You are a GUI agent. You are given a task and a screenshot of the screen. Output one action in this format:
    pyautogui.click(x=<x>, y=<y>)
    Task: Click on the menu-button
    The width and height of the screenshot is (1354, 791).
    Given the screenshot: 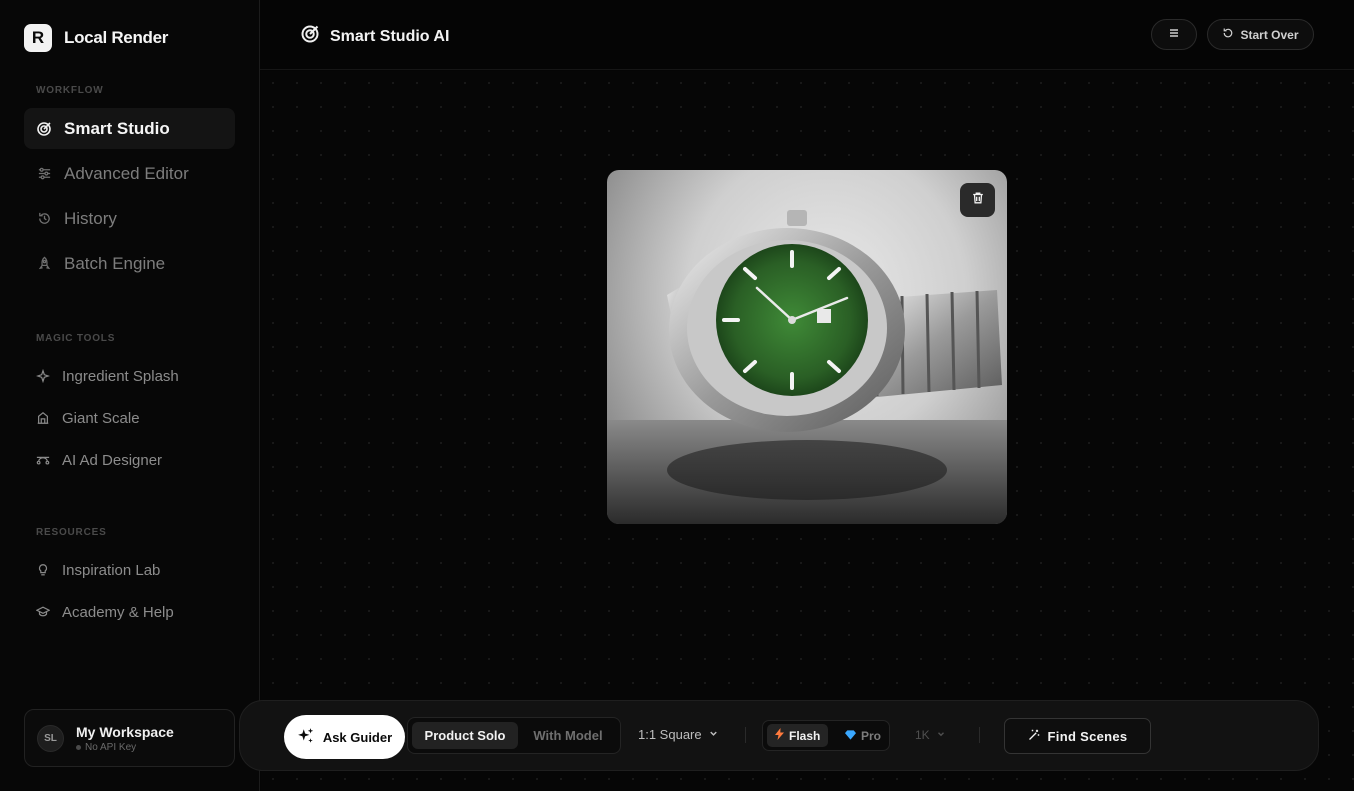 What is the action you would take?
    pyautogui.click(x=1174, y=34)
    